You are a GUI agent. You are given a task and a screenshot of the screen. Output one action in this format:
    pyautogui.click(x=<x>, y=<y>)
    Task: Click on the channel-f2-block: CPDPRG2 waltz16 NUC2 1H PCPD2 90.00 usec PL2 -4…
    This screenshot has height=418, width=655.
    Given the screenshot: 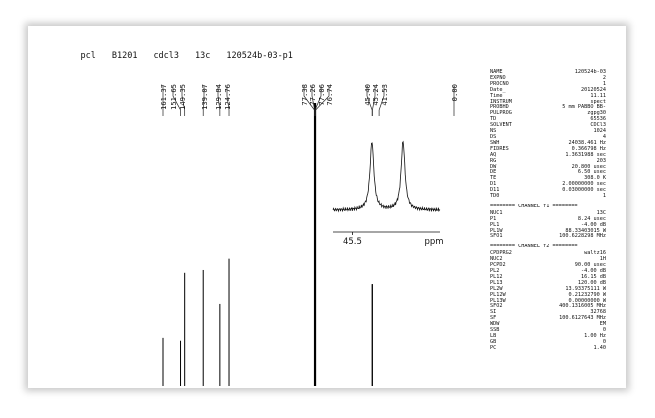 What is the action you would take?
    pyautogui.click(x=548, y=301)
    